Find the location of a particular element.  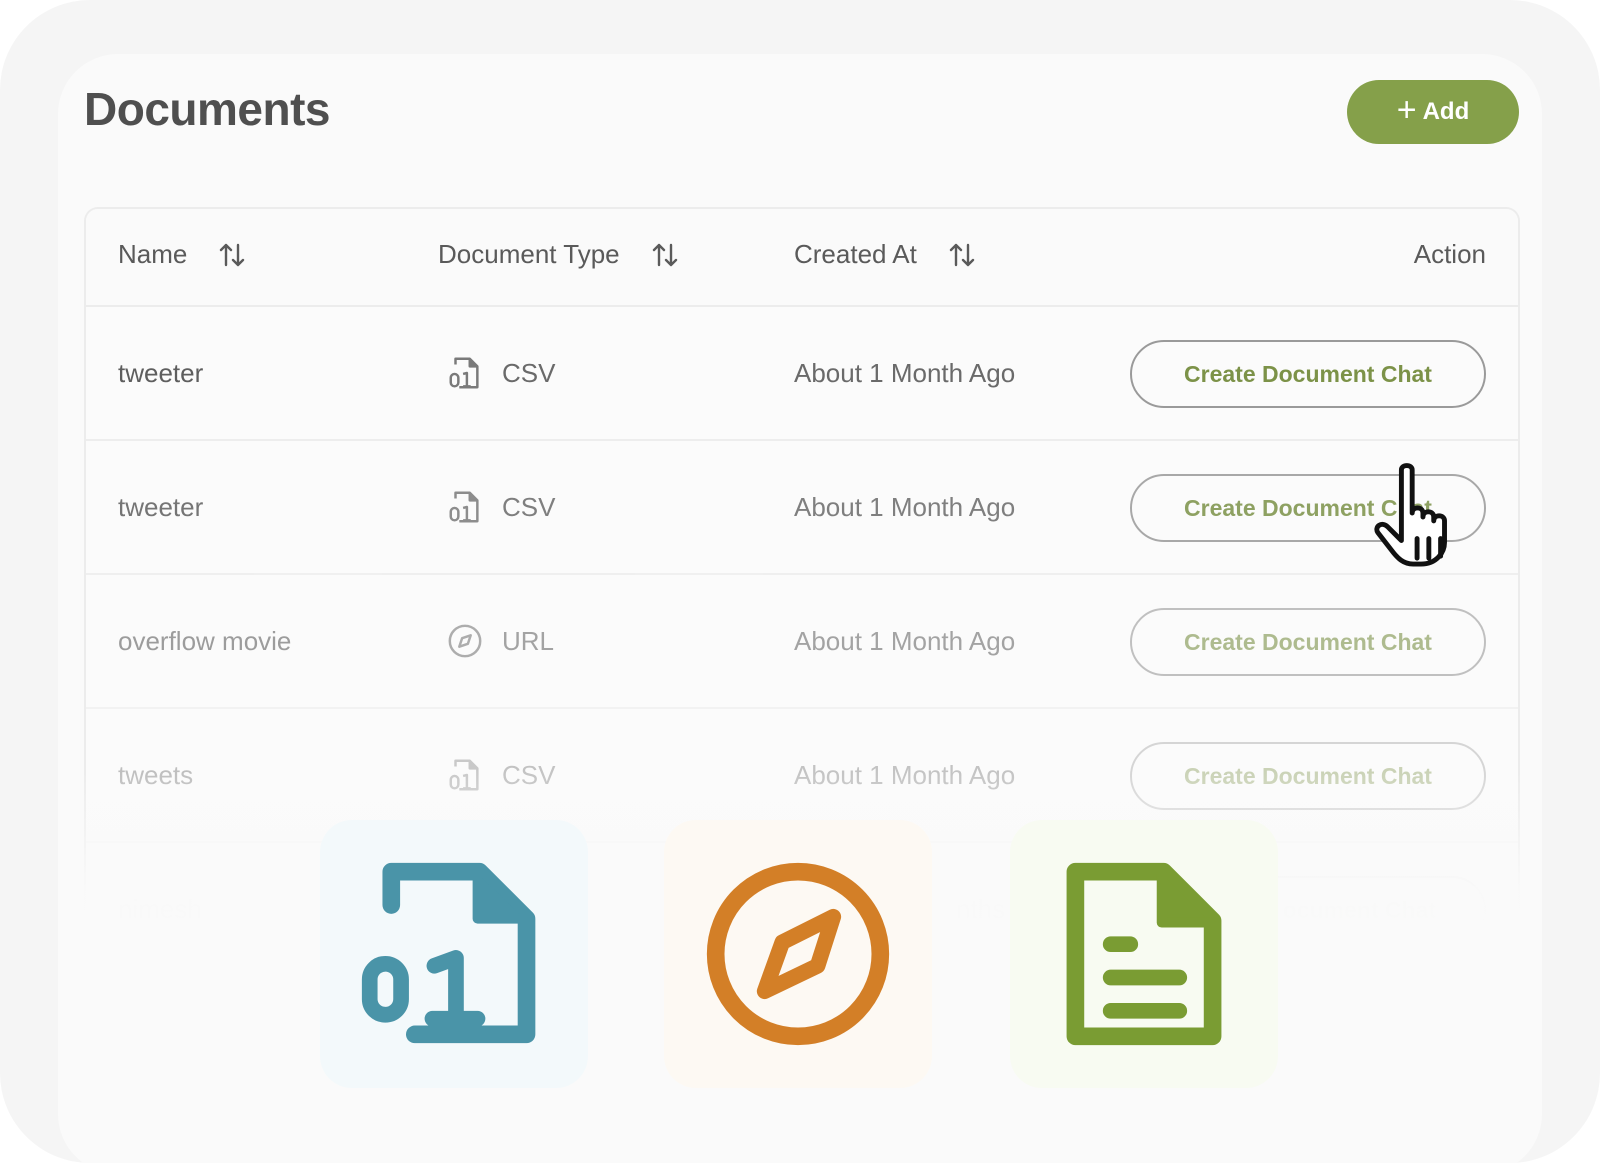

column-header-action: Action is located at coordinates (1450, 254).